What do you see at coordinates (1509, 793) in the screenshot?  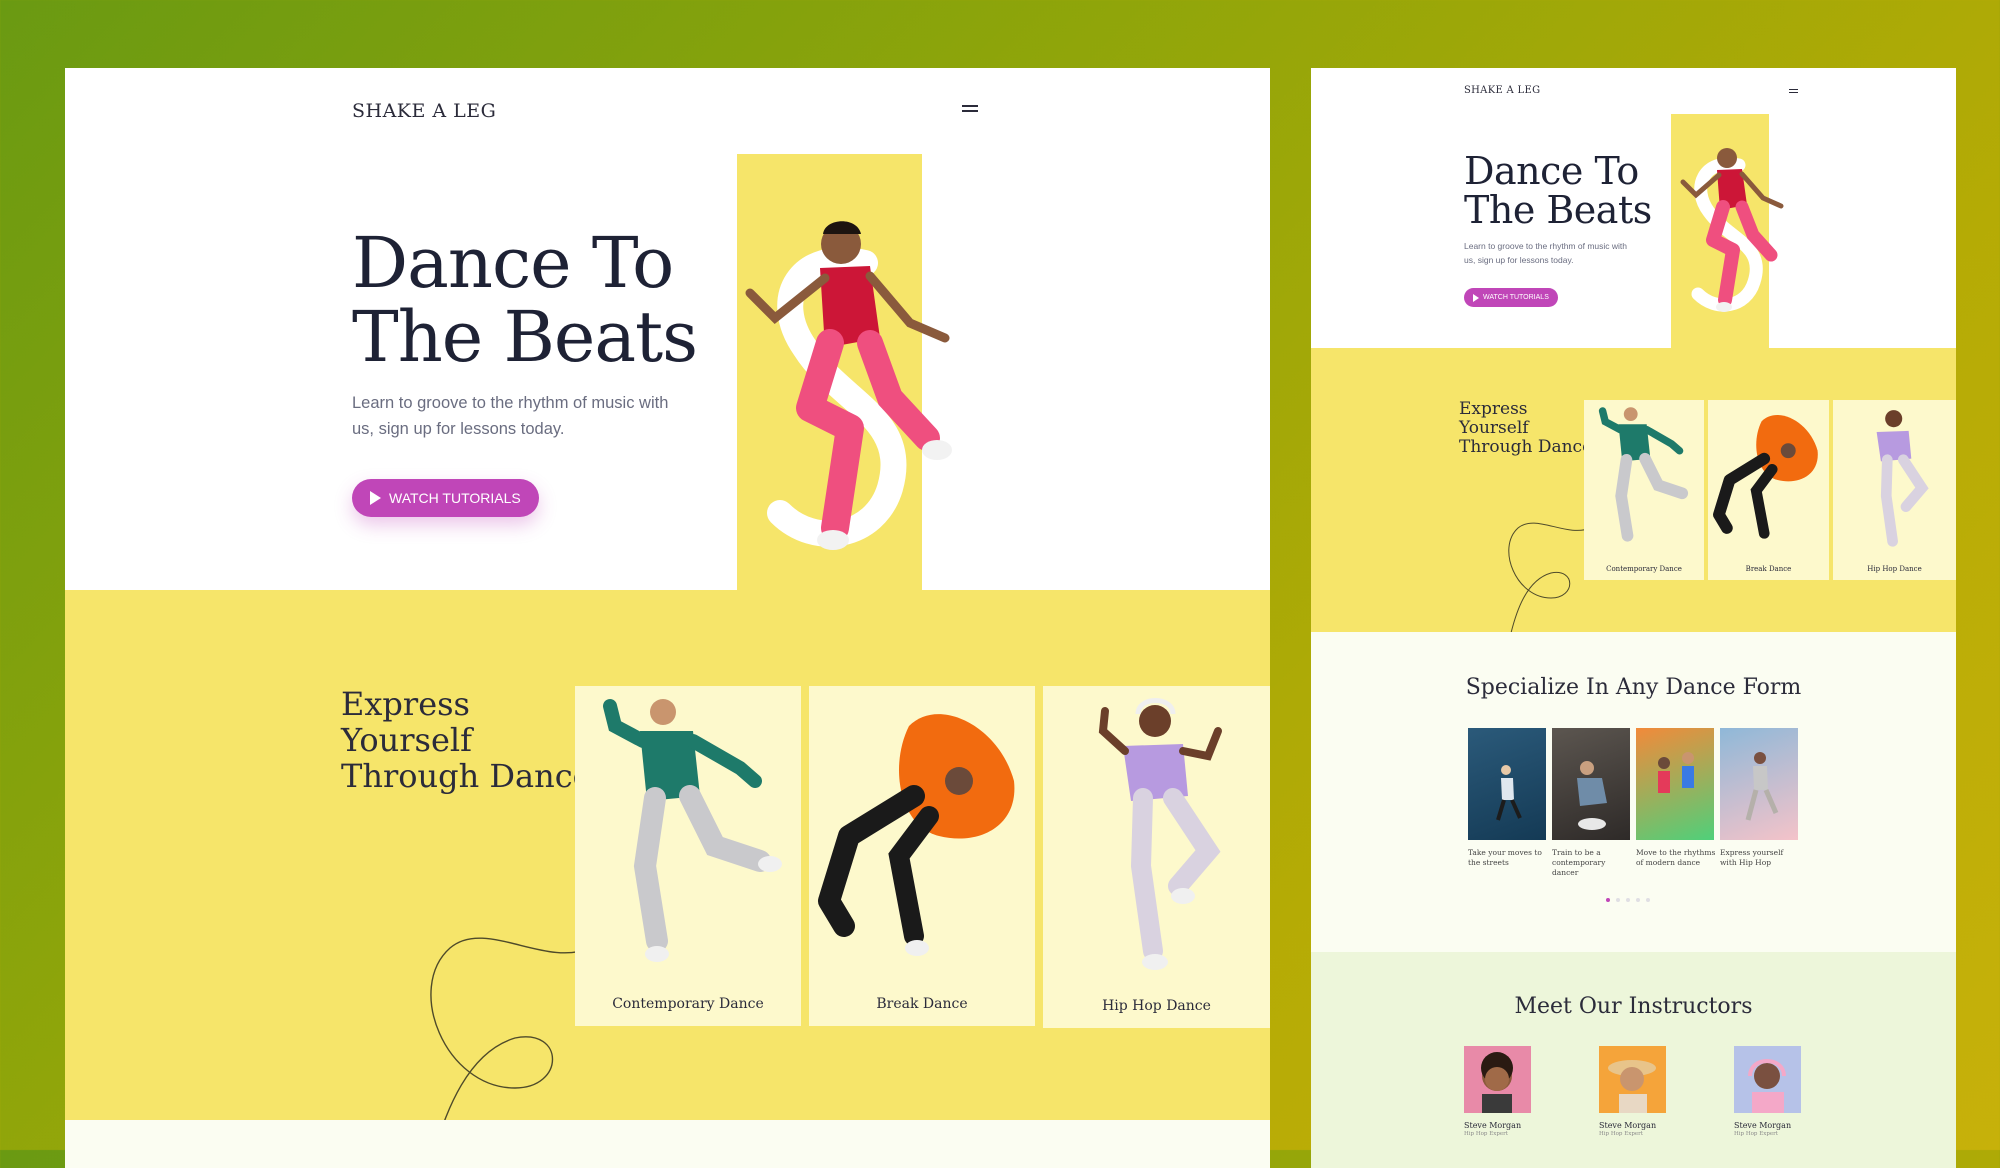 I see `street-dancer-image` at bounding box center [1509, 793].